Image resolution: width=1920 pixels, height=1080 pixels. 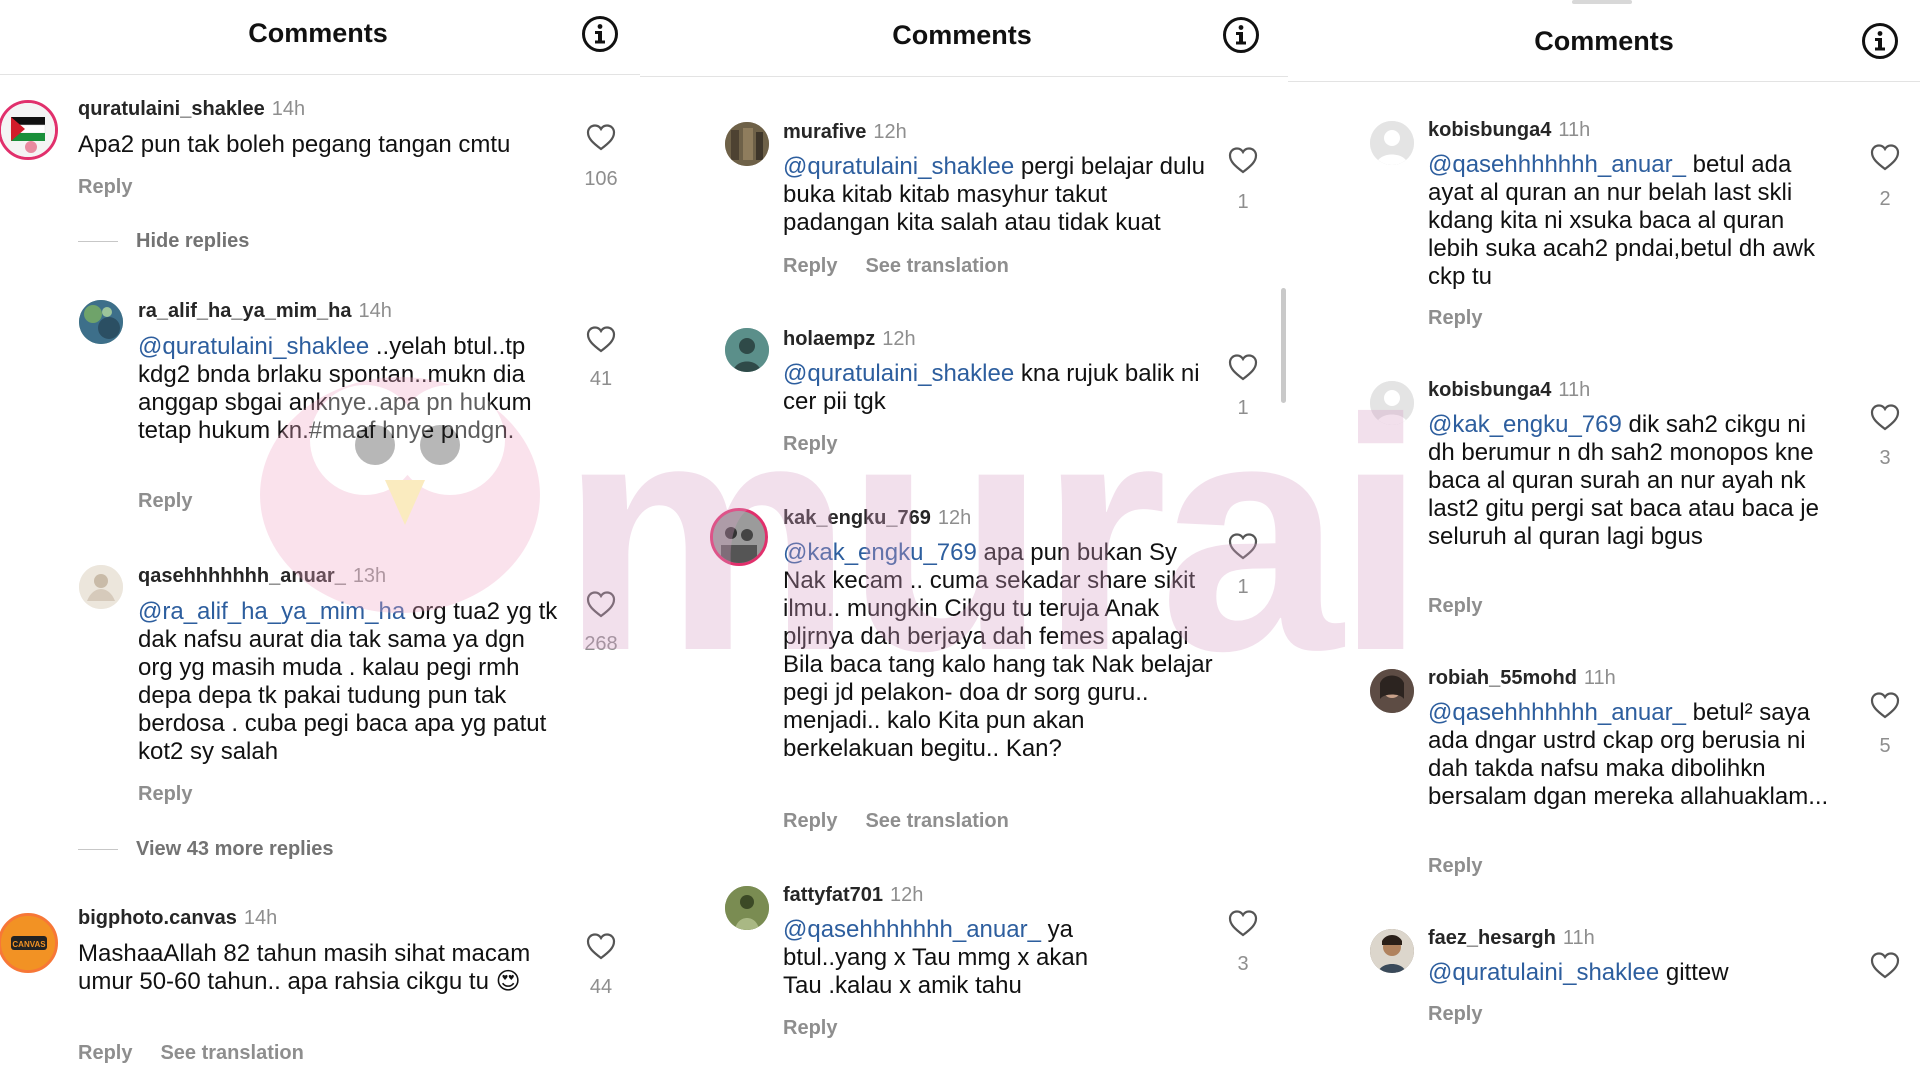 What do you see at coordinates (1243, 964) in the screenshot?
I see `like-count: 3` at bounding box center [1243, 964].